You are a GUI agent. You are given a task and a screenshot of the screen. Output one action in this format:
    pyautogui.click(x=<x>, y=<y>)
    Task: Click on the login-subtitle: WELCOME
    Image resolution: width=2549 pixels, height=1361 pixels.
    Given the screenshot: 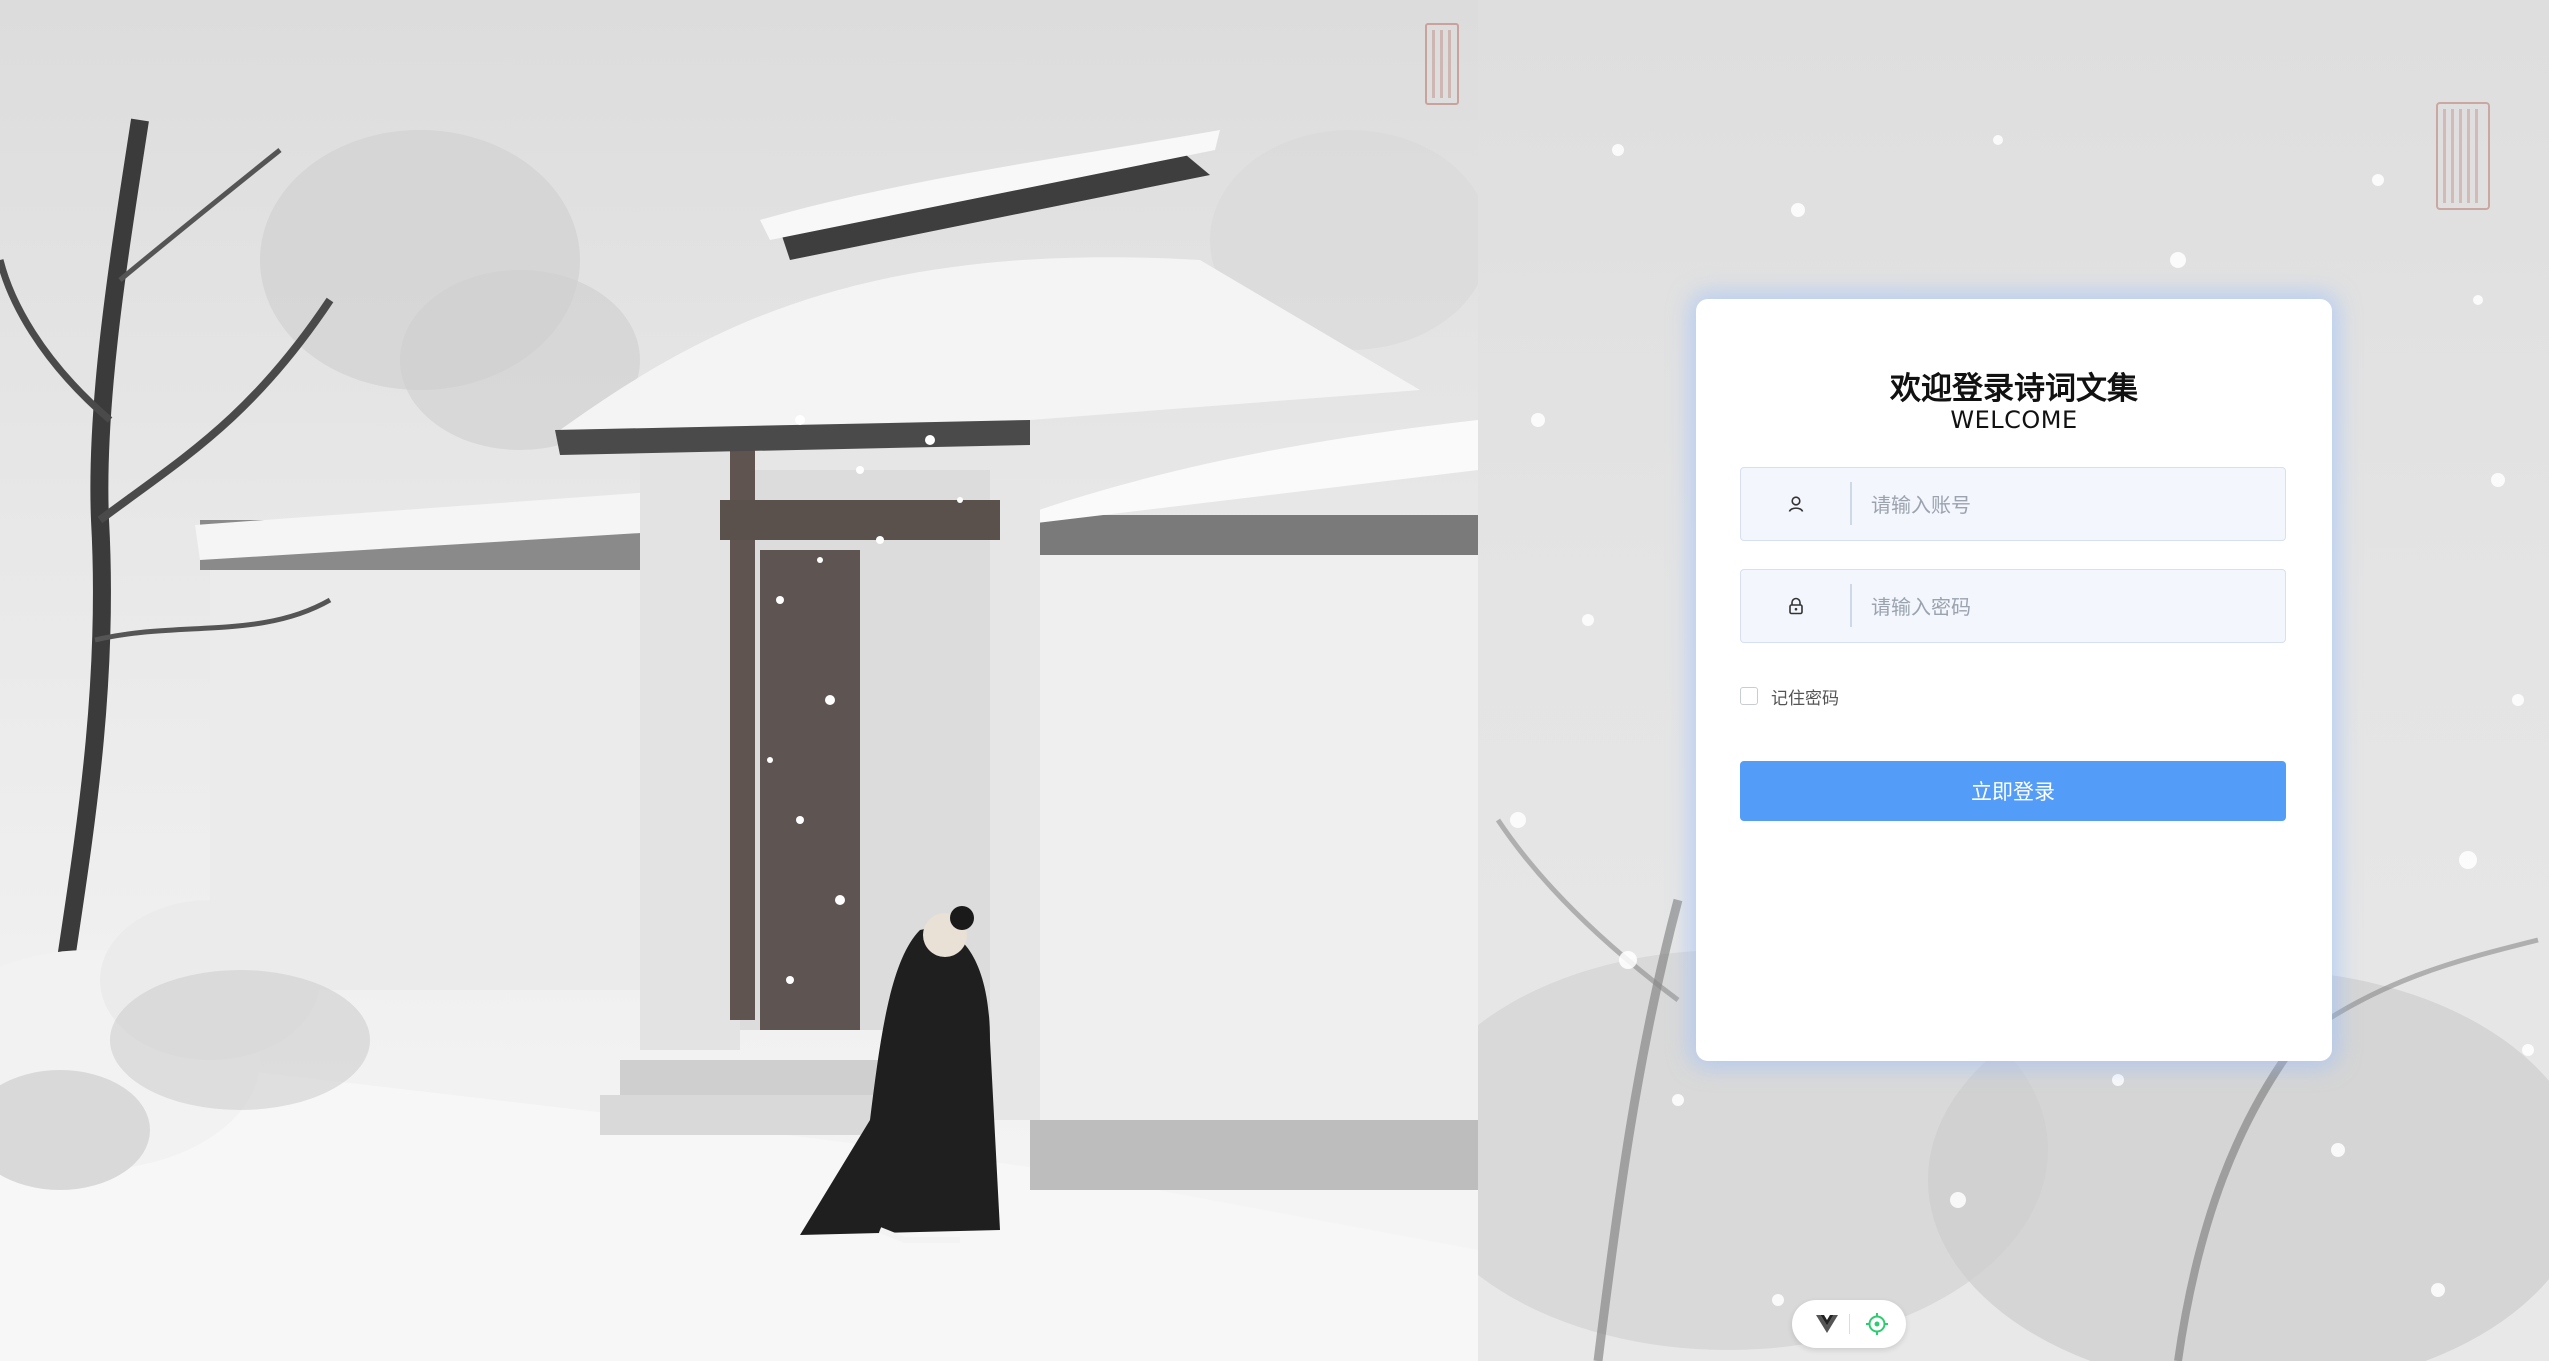 What is the action you would take?
    pyautogui.click(x=2014, y=420)
    